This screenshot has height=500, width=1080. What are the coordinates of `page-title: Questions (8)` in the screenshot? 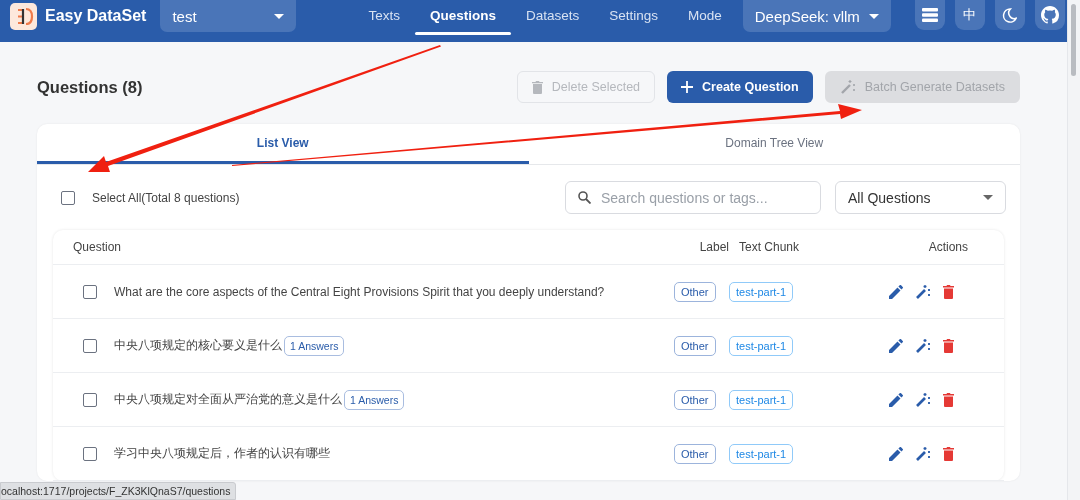 It's located at (90, 87).